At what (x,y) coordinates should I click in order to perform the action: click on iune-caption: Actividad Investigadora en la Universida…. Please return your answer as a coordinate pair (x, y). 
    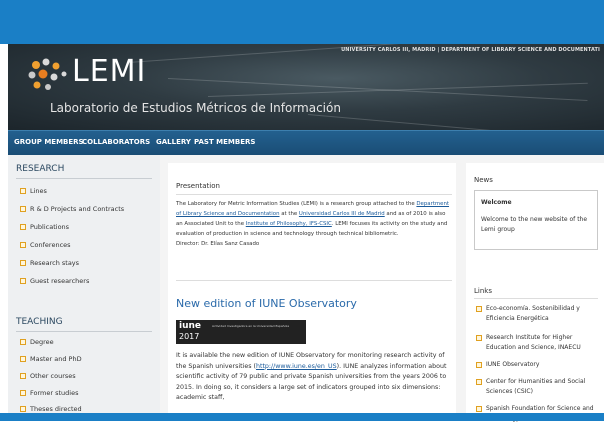
    Looking at the image, I should click on (251, 326).